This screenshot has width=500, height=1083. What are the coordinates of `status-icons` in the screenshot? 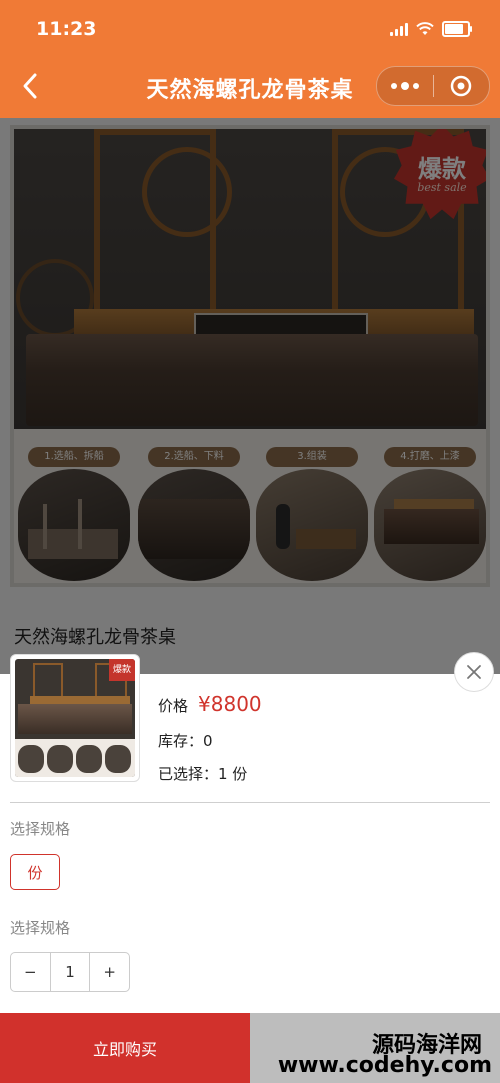 It's located at (431, 29).